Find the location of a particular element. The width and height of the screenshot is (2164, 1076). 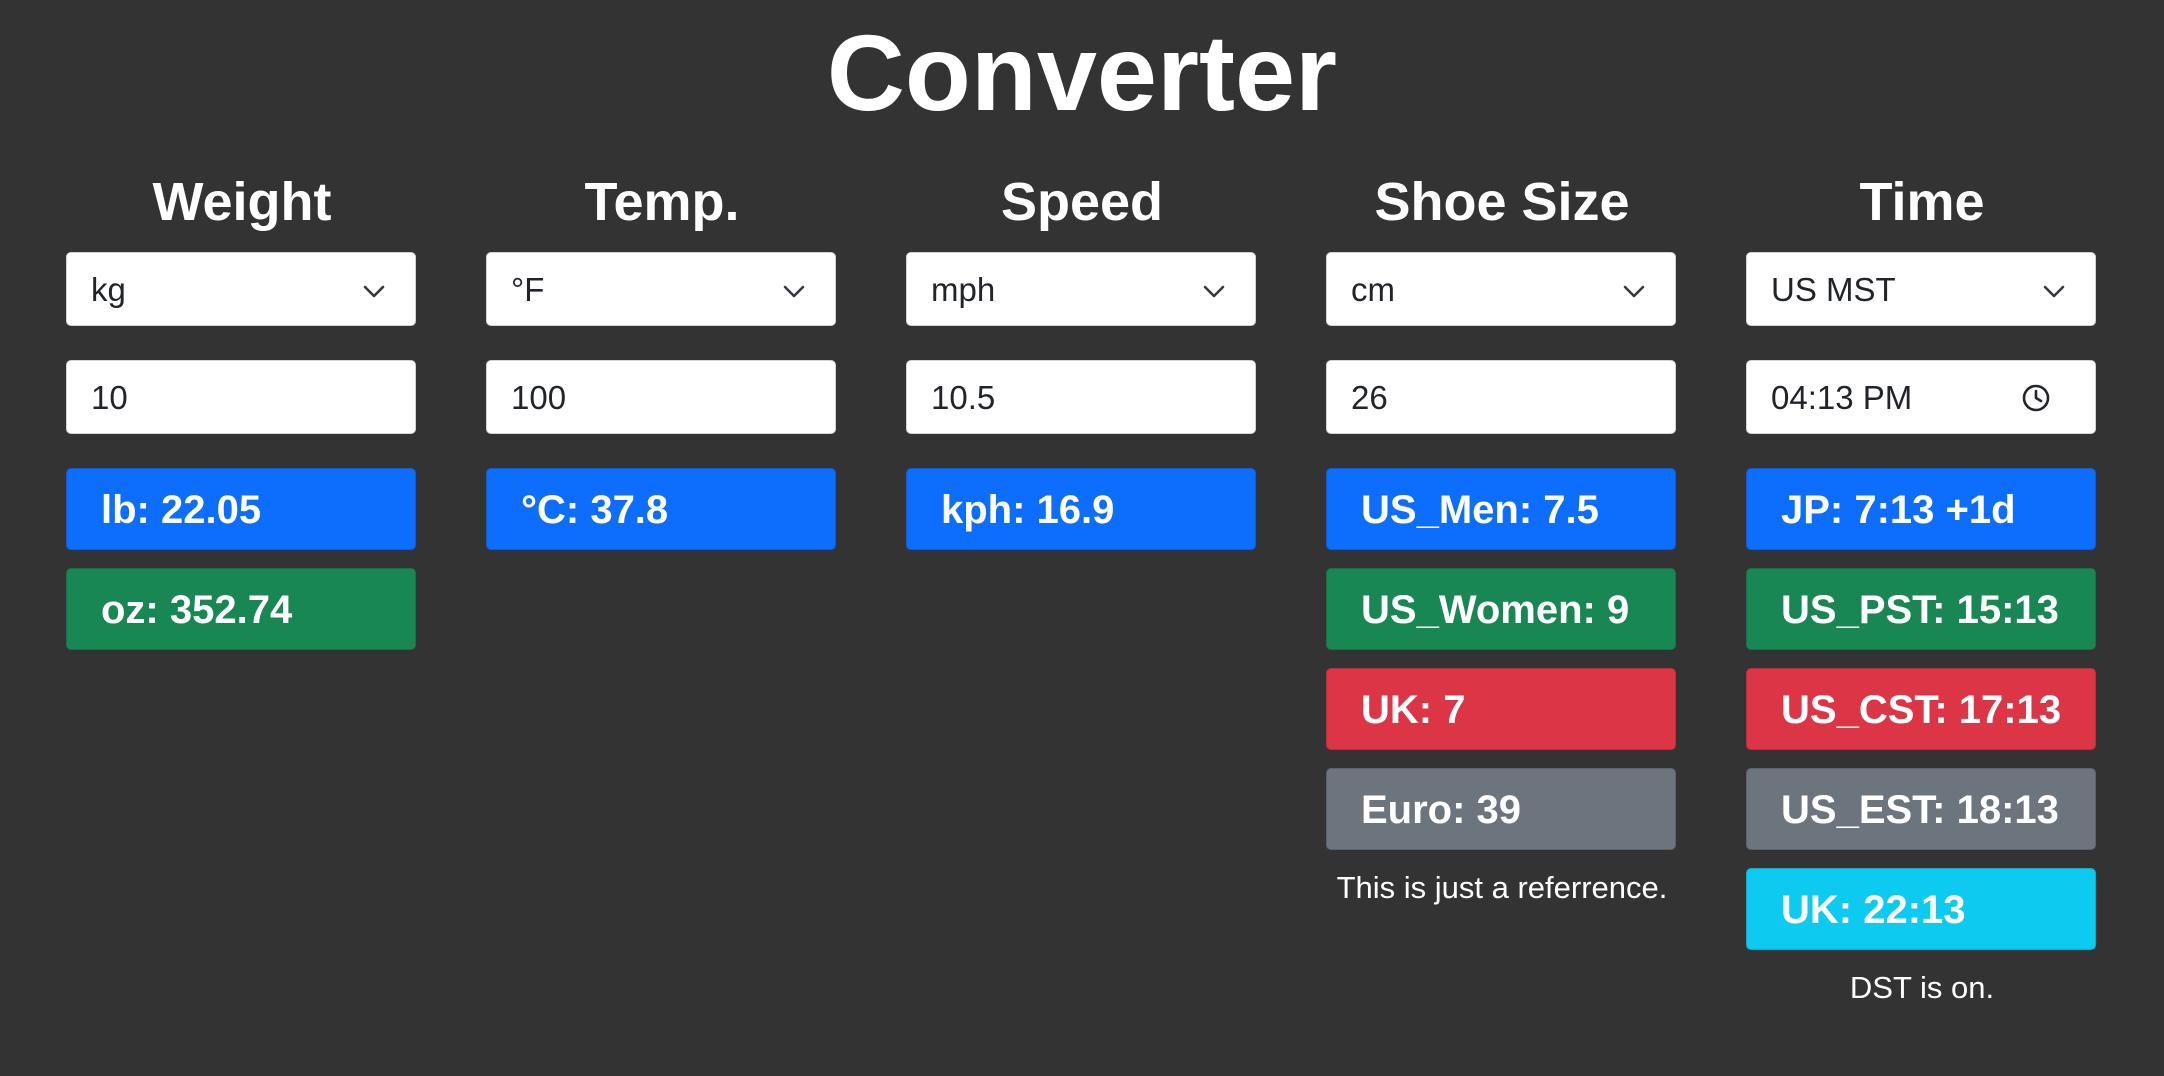

temp-unit-value: °F is located at coordinates (528, 289).